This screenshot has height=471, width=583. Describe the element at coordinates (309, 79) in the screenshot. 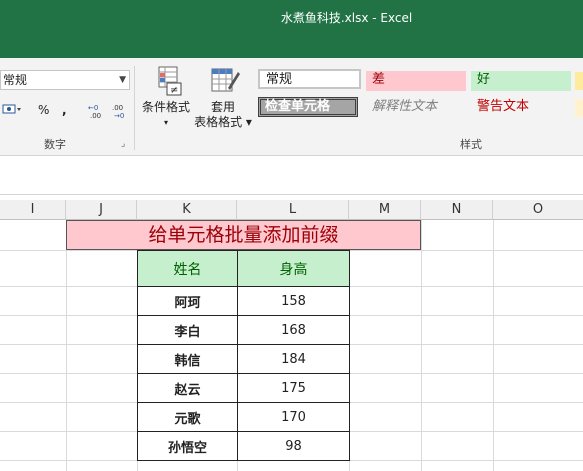

I see `style-normal: 常规` at that location.